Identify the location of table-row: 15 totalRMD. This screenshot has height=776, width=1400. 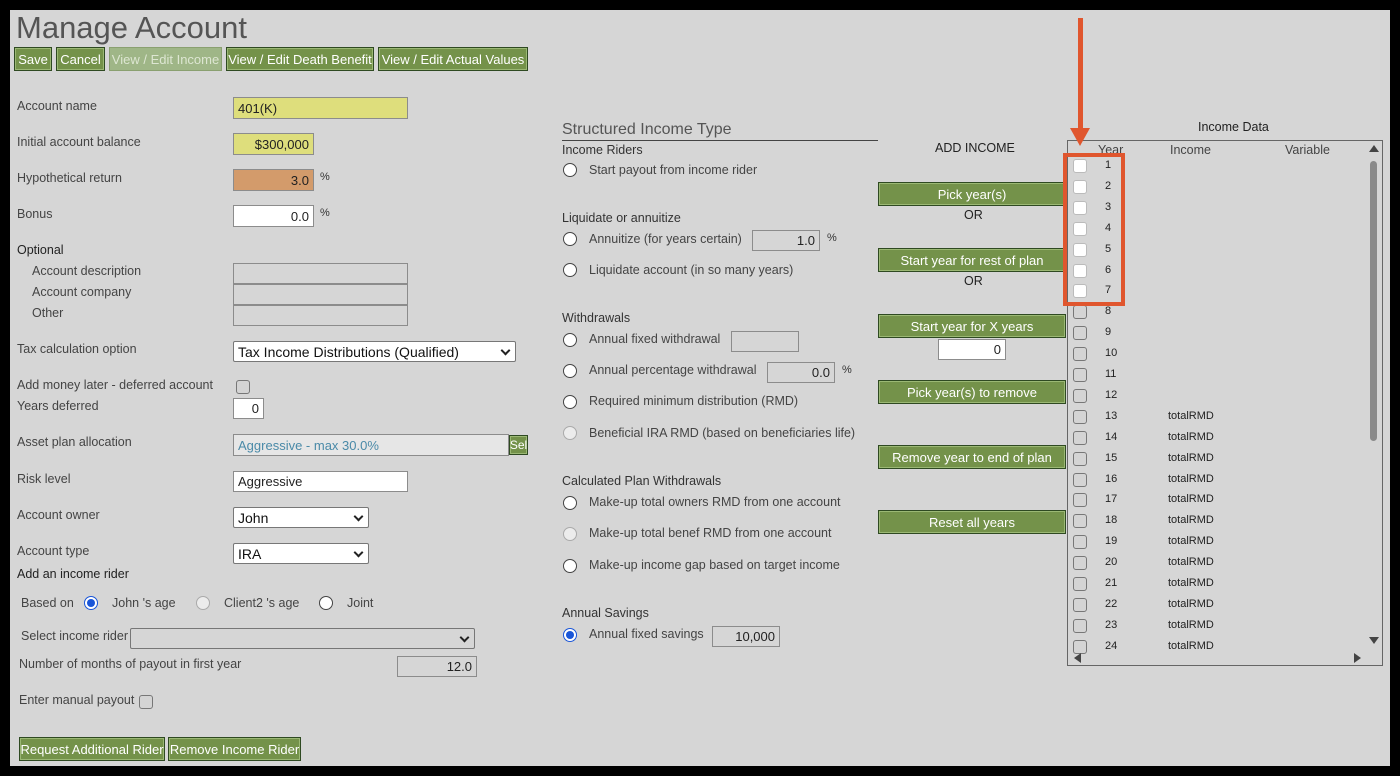
(1218, 459).